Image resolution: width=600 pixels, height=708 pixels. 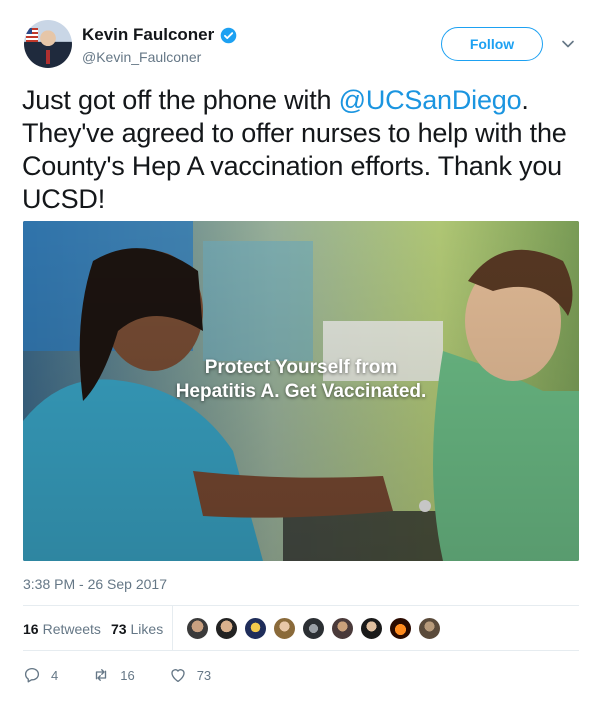 What do you see at coordinates (147, 629) in the screenshot?
I see `likes-label: Likes` at bounding box center [147, 629].